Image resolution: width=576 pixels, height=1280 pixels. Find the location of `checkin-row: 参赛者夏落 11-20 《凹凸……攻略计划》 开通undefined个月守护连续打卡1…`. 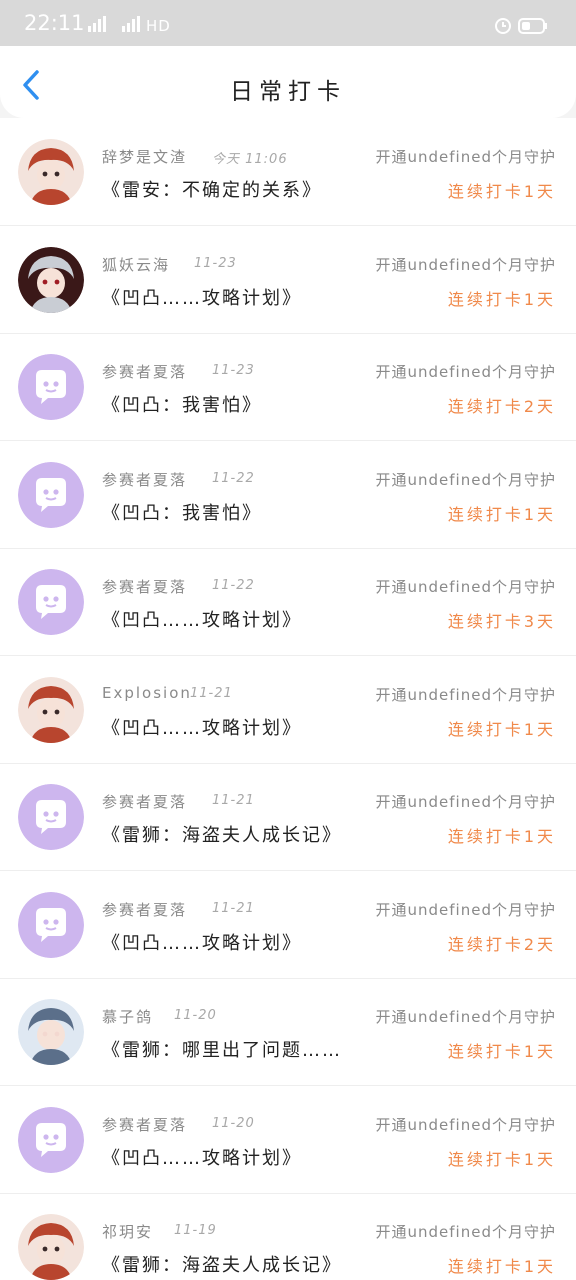

checkin-row: 参赛者夏落 11-20 《凹凸……攻略计划》 开通undefined个月守护连续打卡1… is located at coordinates (288, 1140).